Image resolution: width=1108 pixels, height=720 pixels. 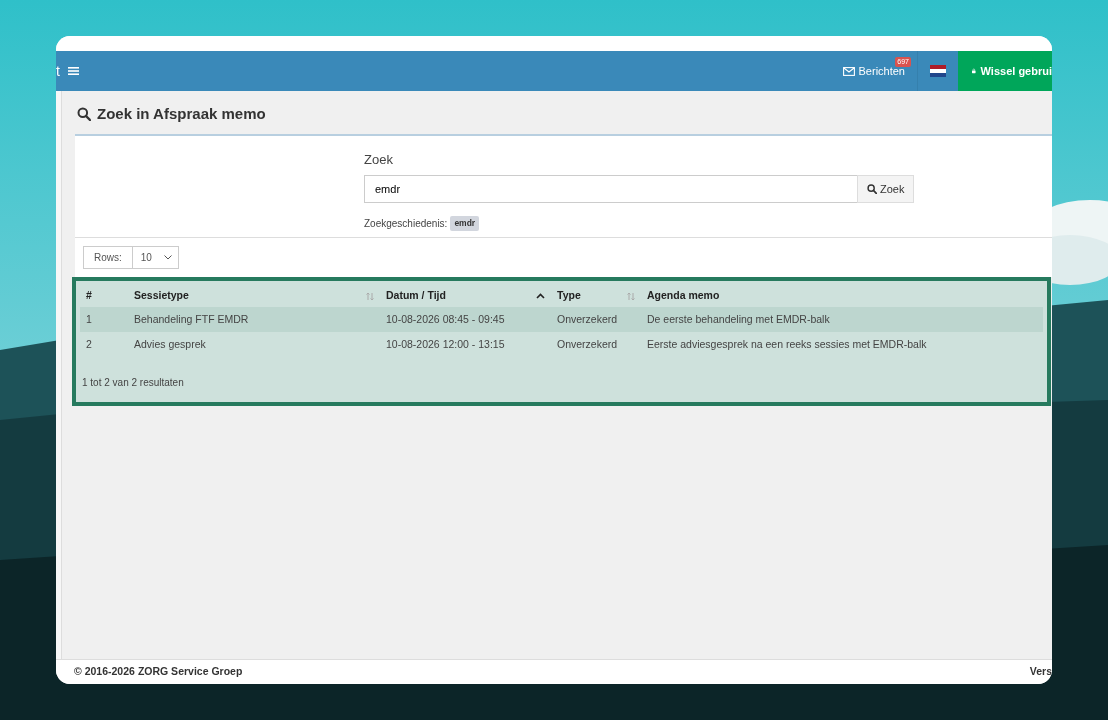 What do you see at coordinates (1040, 672) in the screenshot?
I see `version-text: Vers` at bounding box center [1040, 672].